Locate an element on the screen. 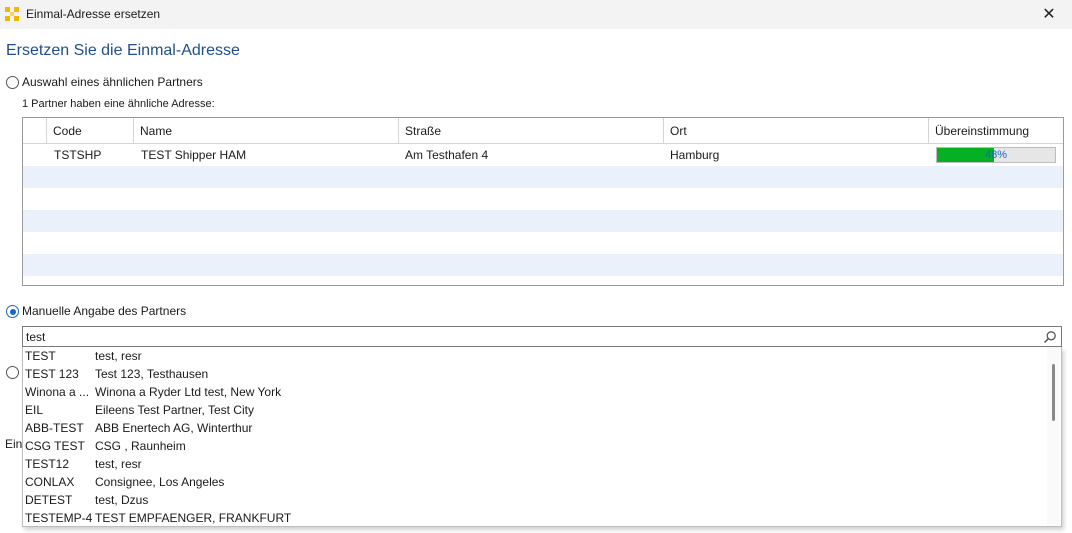 The width and height of the screenshot is (1072, 533). list-item: TESTEMP-4 TEST EMPFAENGER, FRANKFURT is located at coordinates (535, 517).